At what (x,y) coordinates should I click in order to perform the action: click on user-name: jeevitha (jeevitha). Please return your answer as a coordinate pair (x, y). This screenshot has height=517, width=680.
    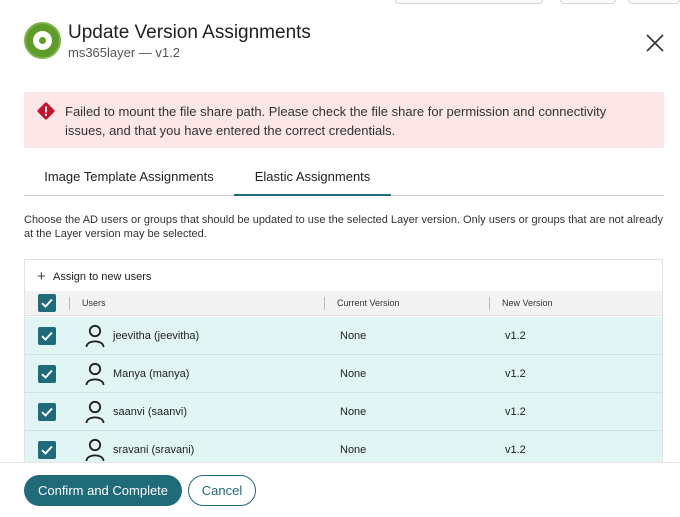
    Looking at the image, I should click on (156, 336).